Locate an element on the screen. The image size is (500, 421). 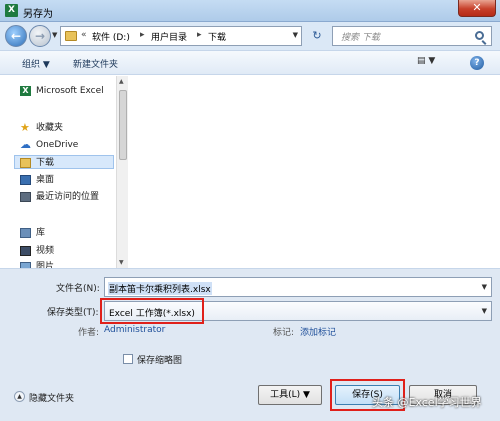
breadcrumb-user-dir: 用户目录 is located at coordinates (169, 36).